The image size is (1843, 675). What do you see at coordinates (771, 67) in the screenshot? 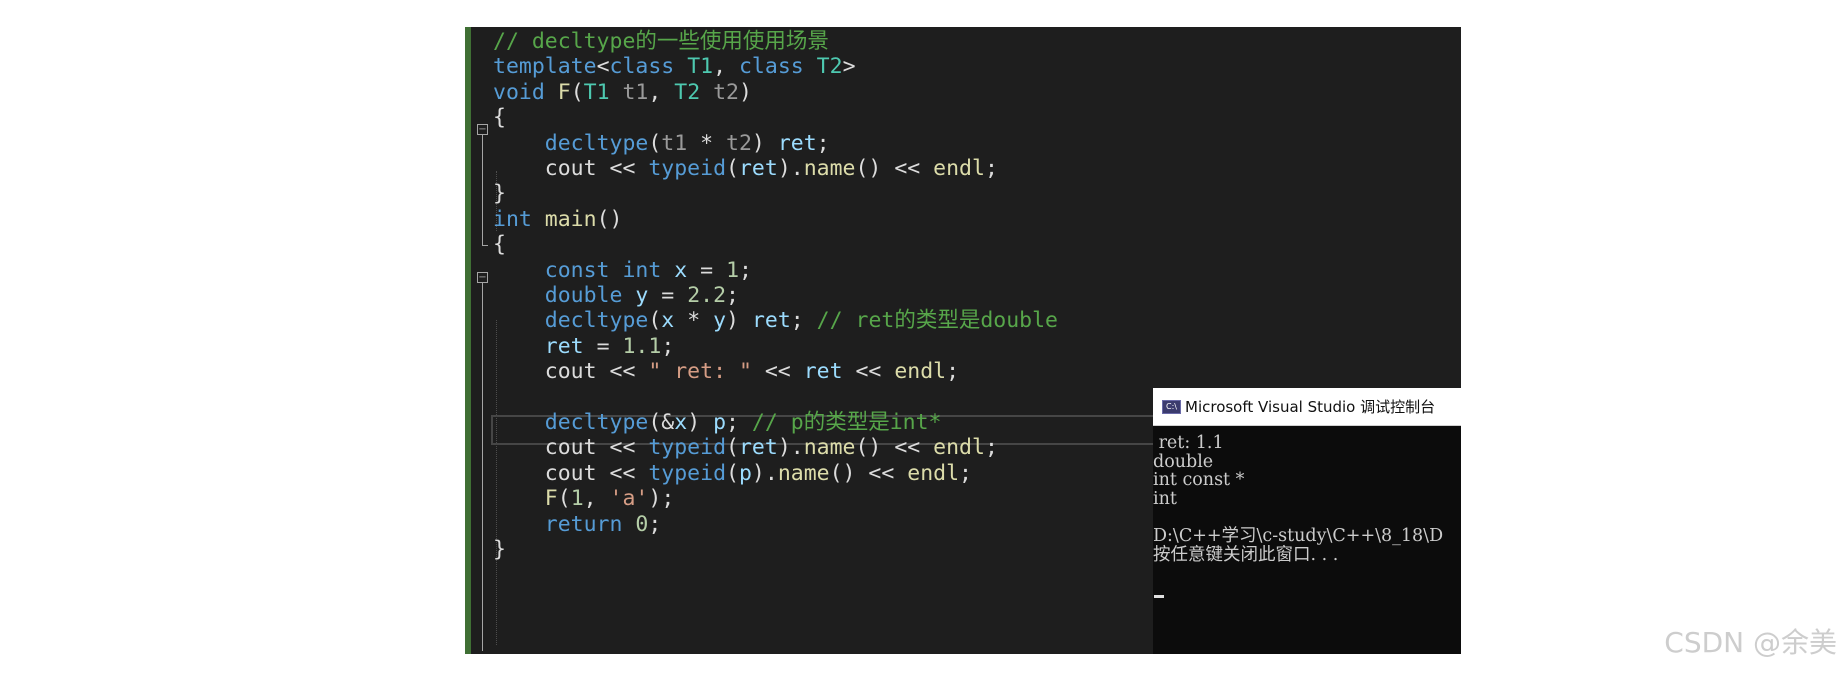
I see `code-token: class` at bounding box center [771, 67].